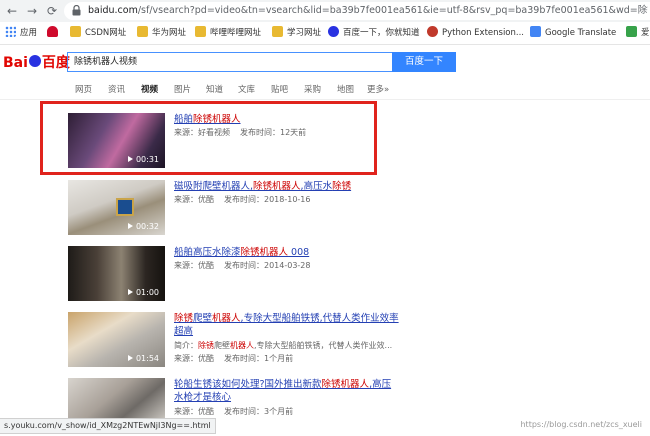  What do you see at coordinates (286, 186) in the screenshot?
I see `result-title-link: 磁吸附爬壁机器人,除锈机器人,高压水除锈` at bounding box center [286, 186].